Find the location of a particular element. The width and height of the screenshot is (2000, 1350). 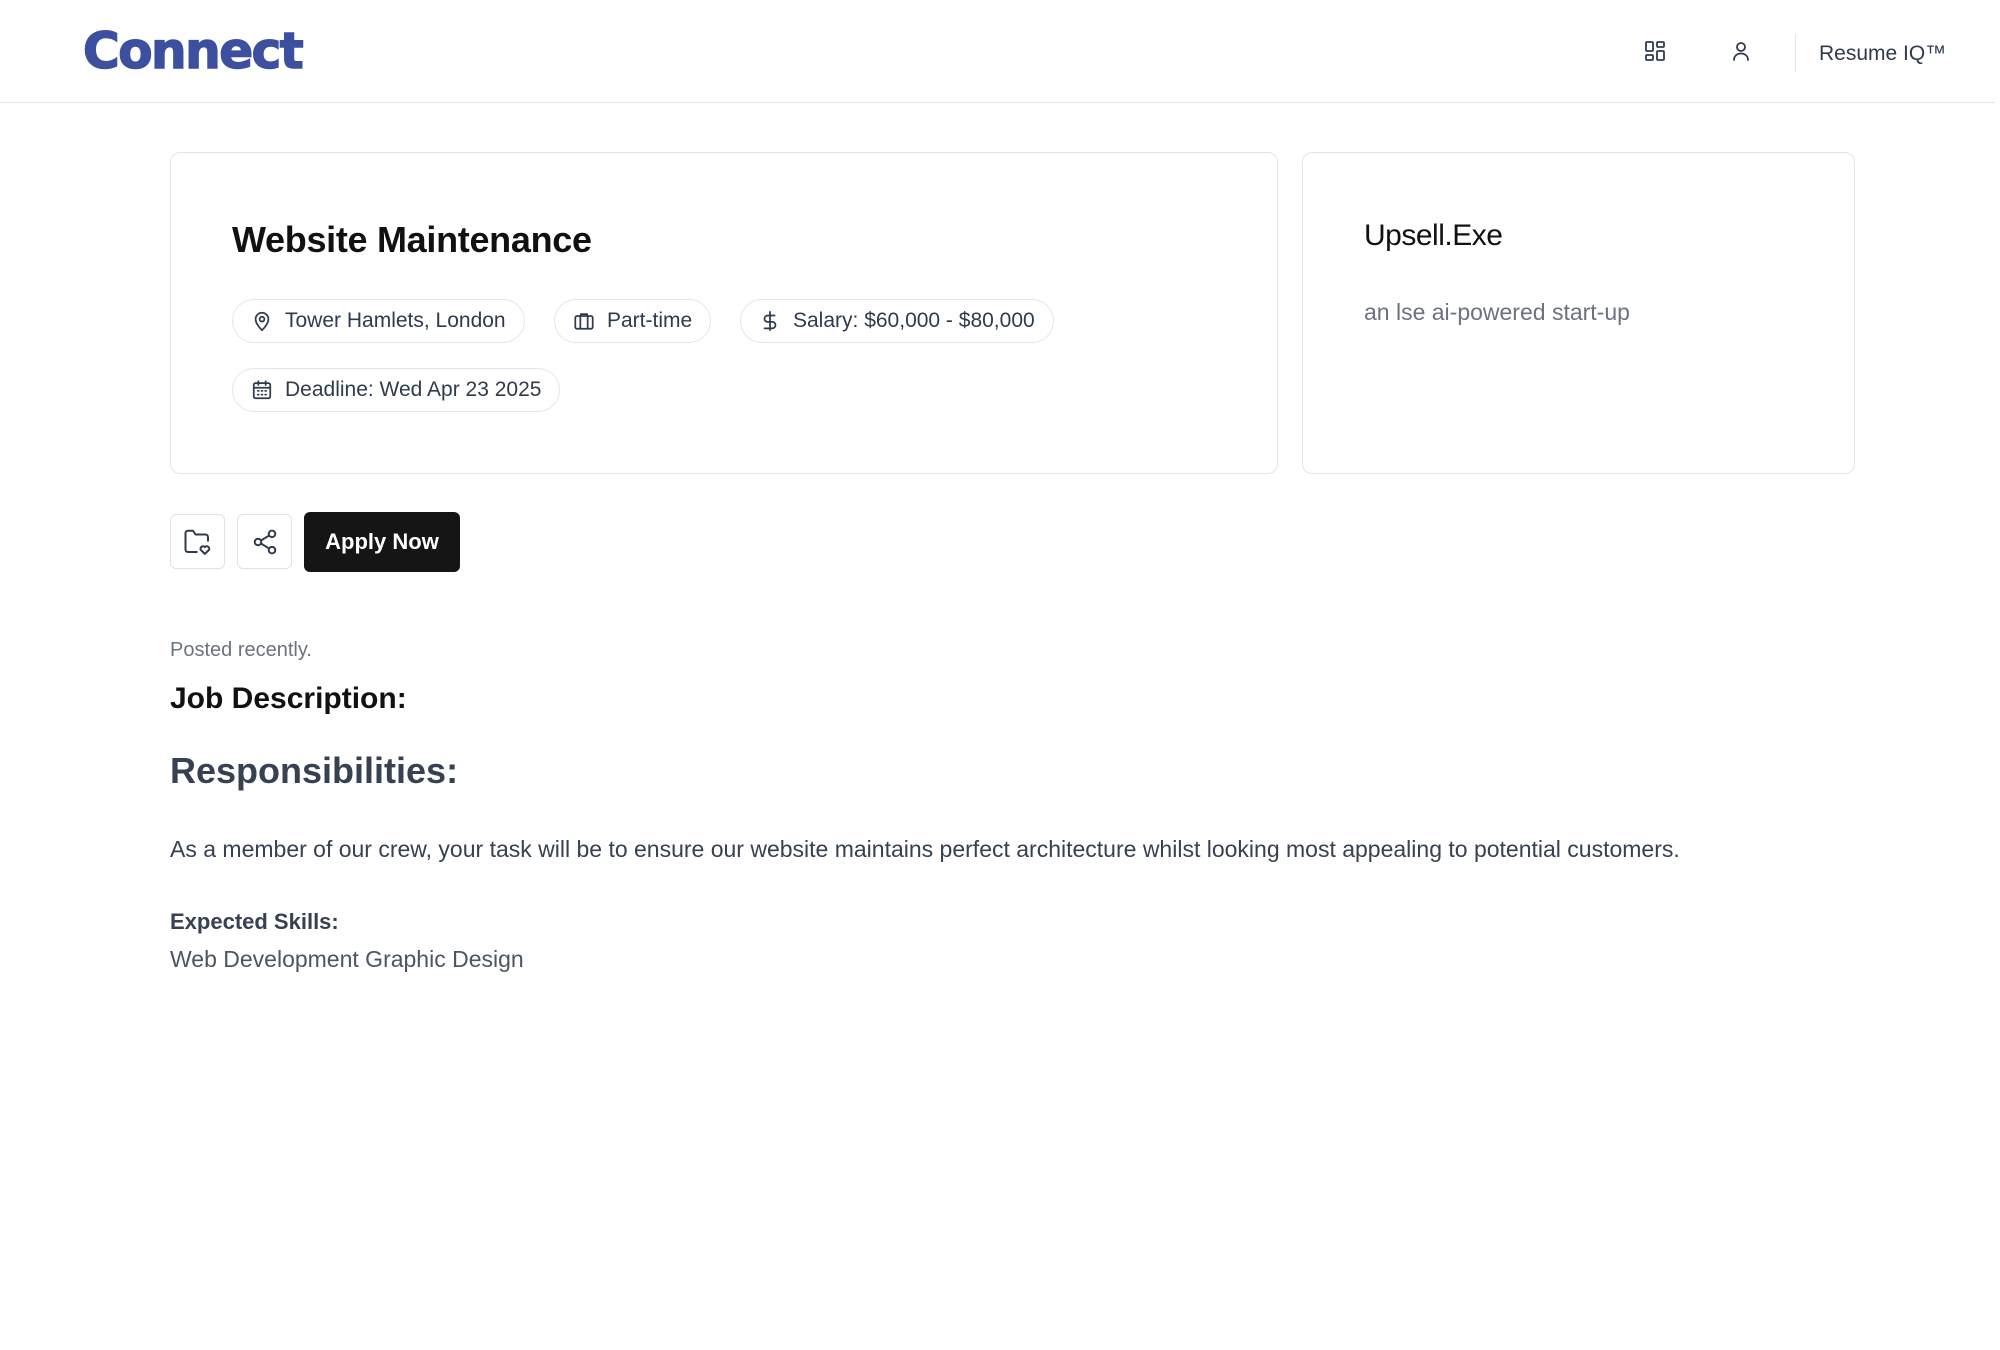

briefcase-icon is located at coordinates (584, 321).